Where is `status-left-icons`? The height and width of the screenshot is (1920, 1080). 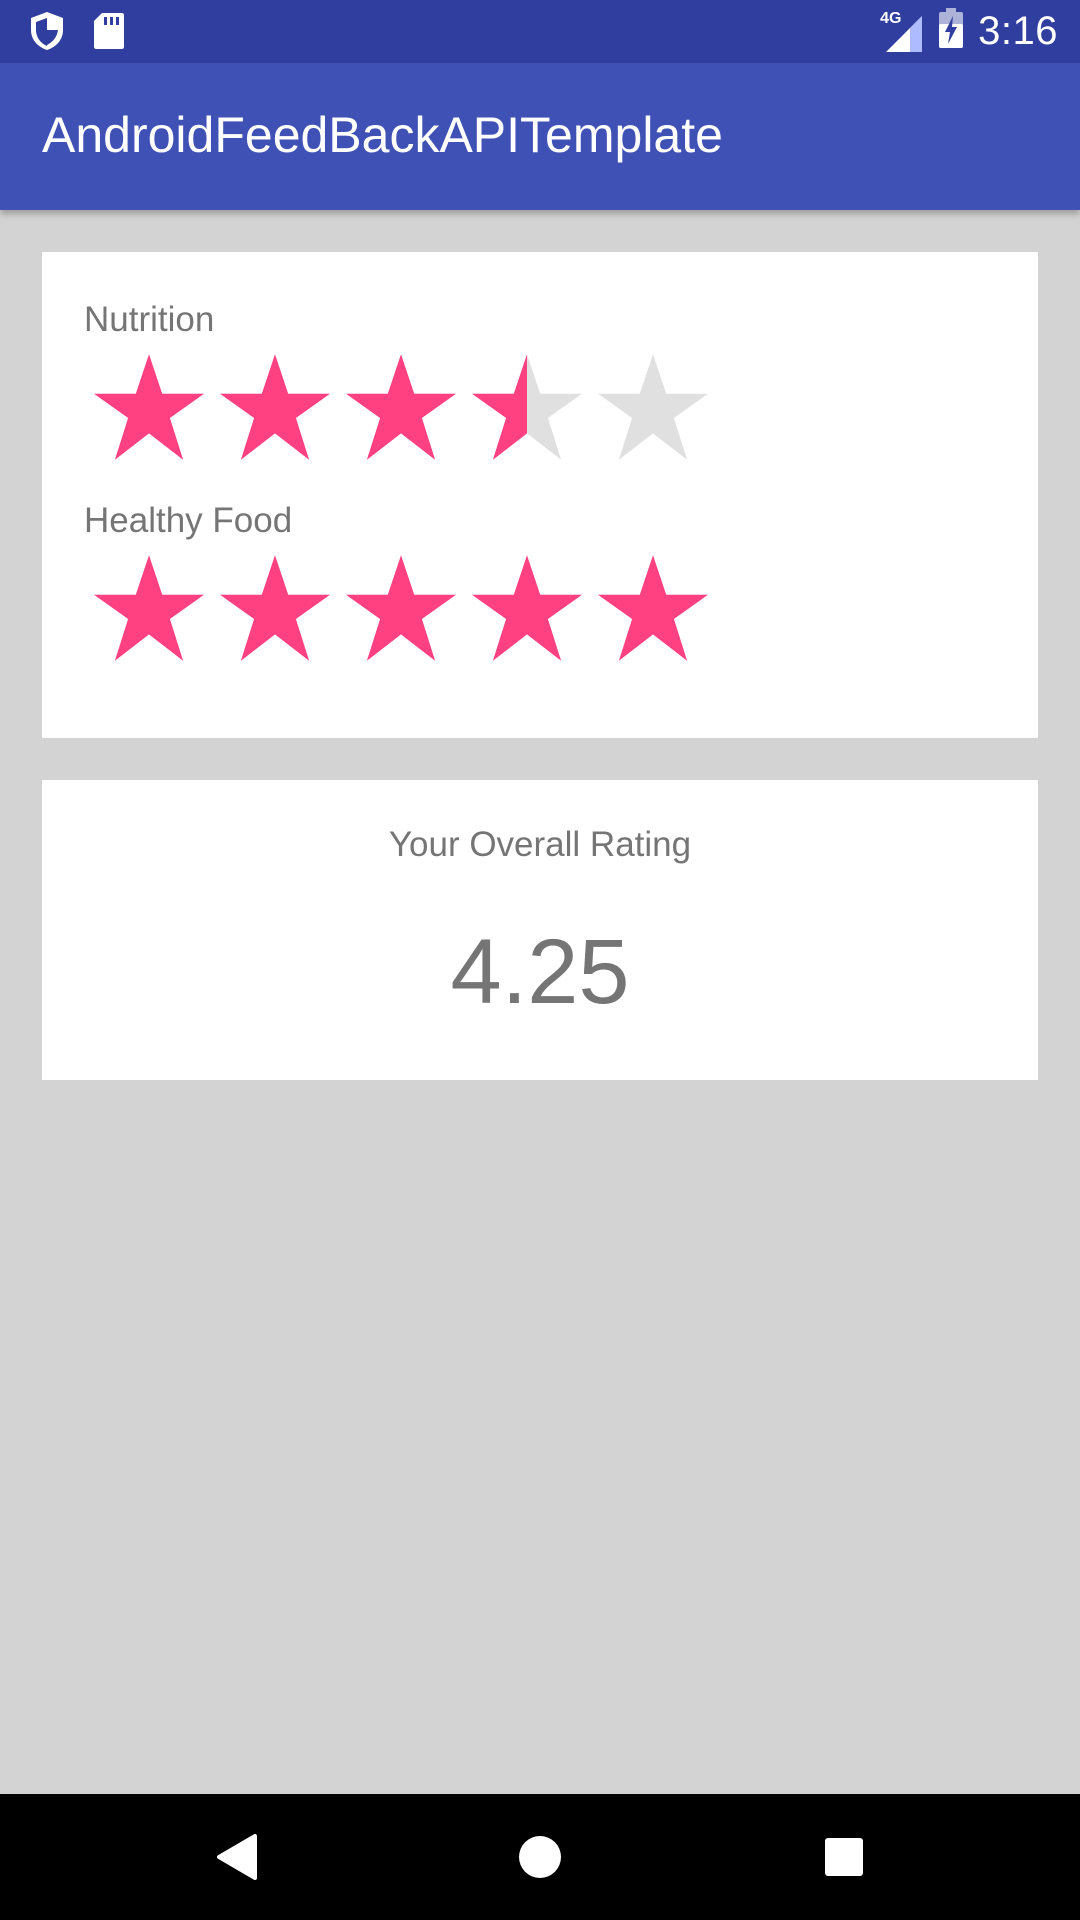
status-left-icons is located at coordinates (77, 33).